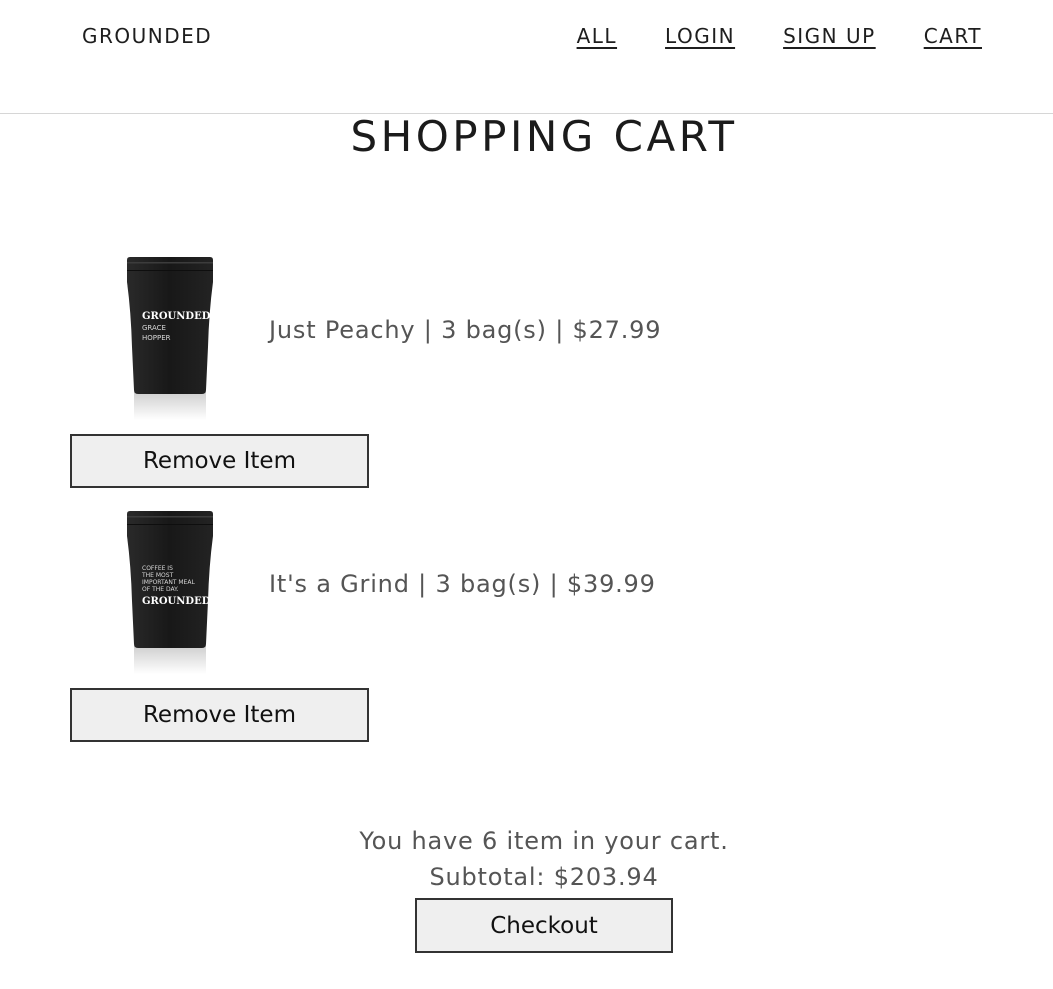 The height and width of the screenshot is (989, 1053). What do you see at coordinates (779, 36) in the screenshot?
I see `nav-links: ALL LOGIN SIGN UP CART` at bounding box center [779, 36].